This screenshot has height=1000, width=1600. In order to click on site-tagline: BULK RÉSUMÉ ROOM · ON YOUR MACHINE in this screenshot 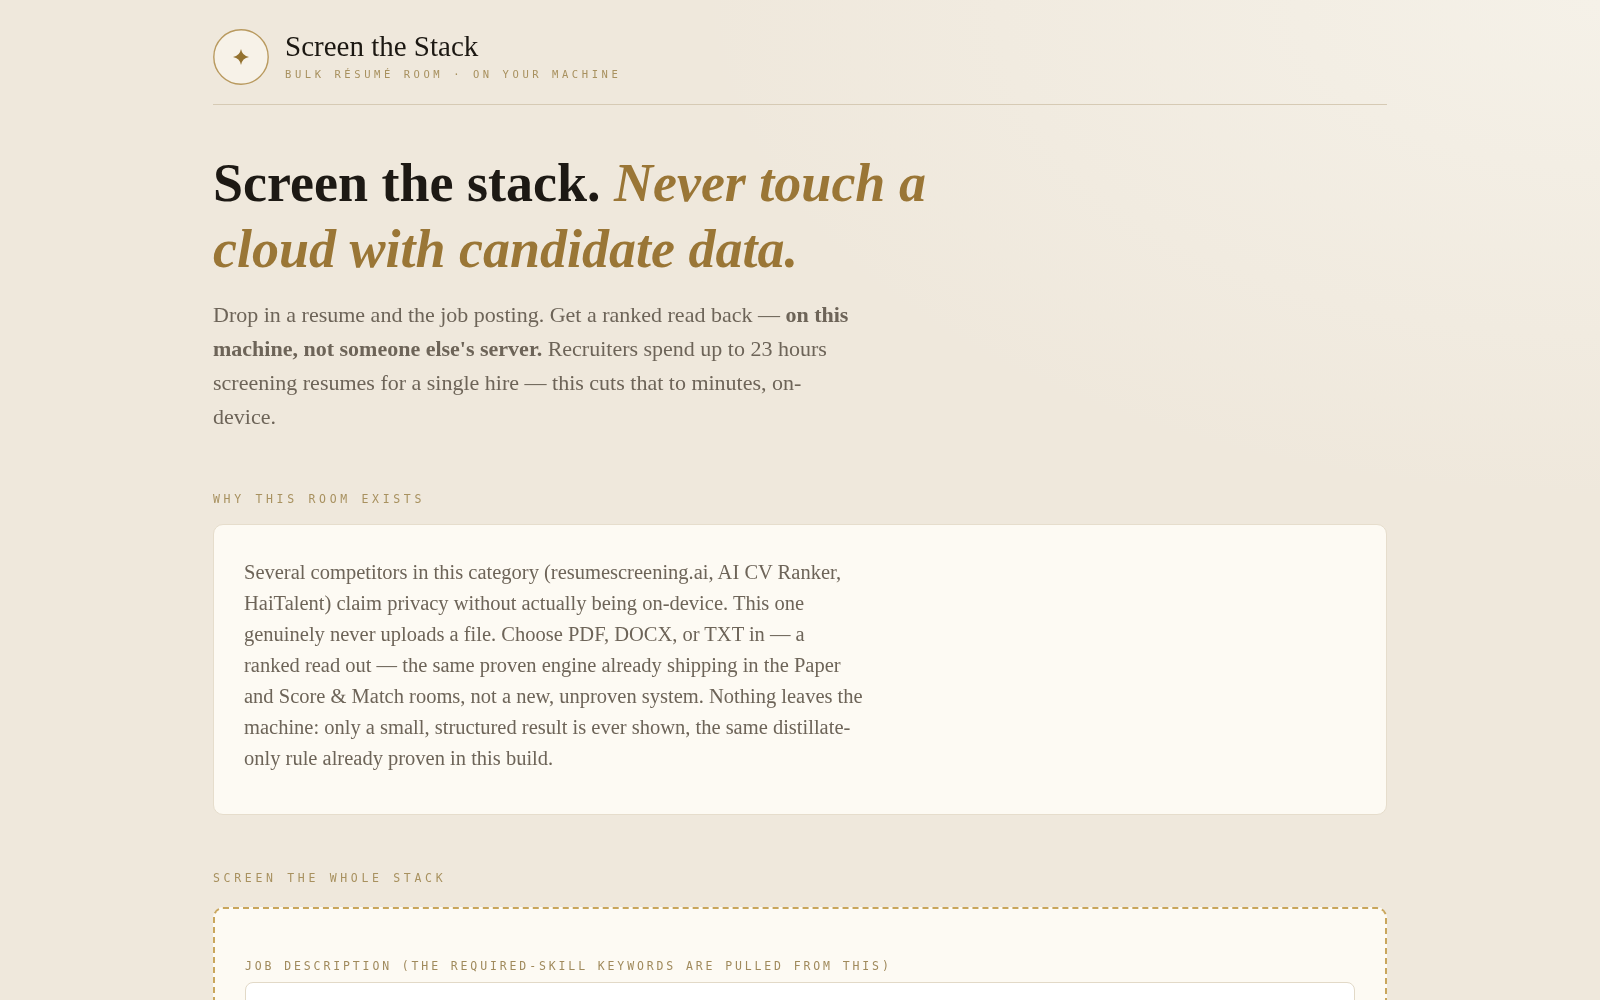, I will do `click(453, 75)`.